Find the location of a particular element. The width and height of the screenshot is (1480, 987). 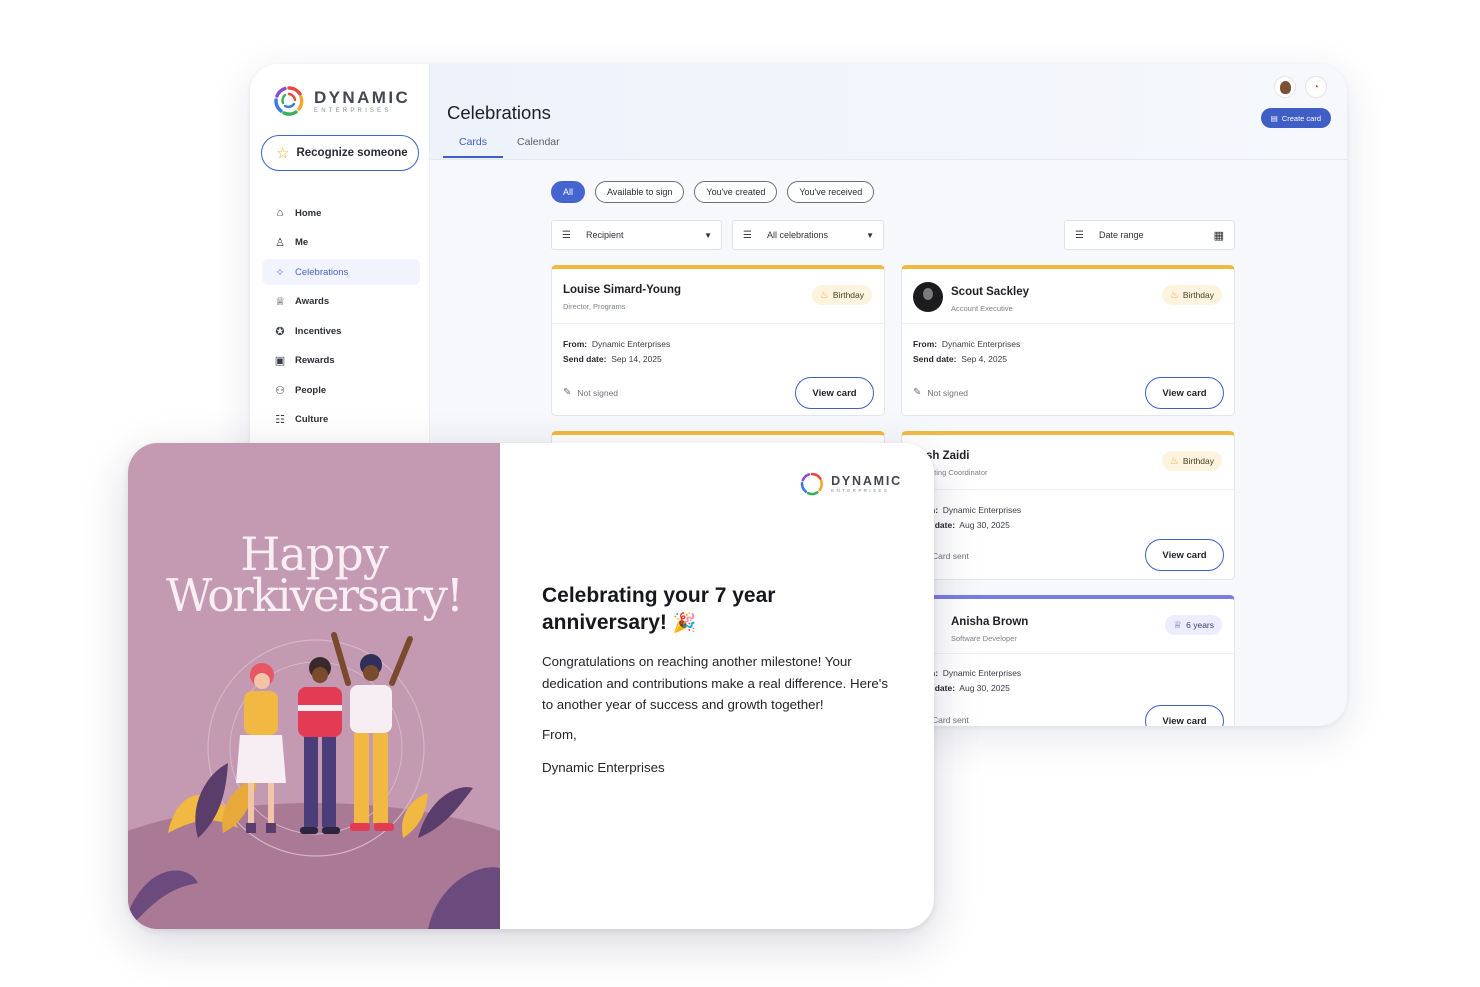

party-popper-icon: ✧ is located at coordinates (280, 272).